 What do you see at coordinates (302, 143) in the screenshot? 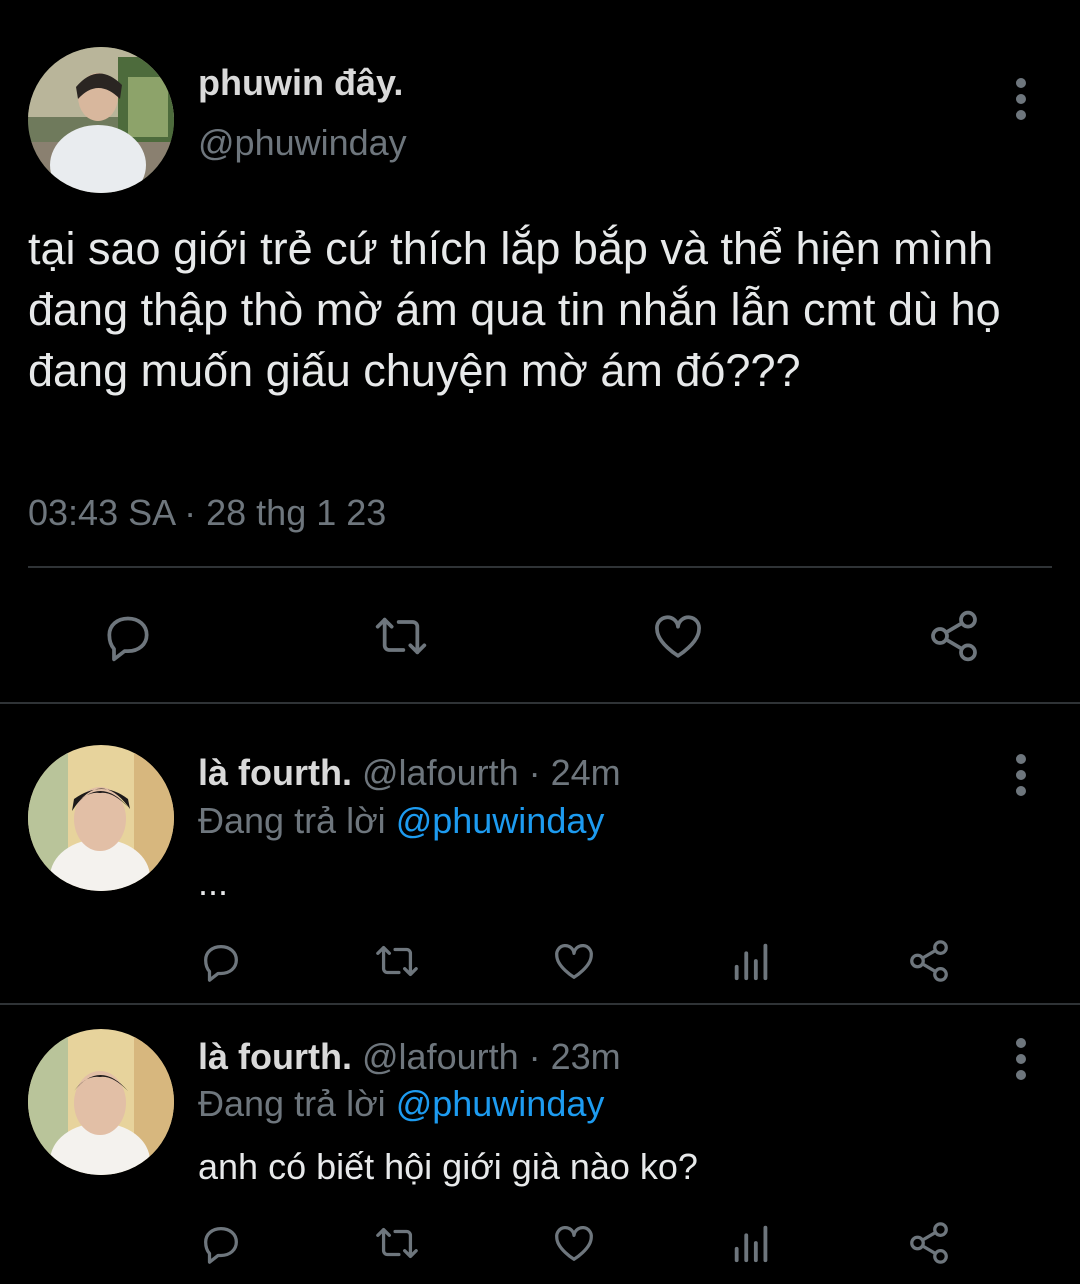
I see `author-handle: @phuwinday` at bounding box center [302, 143].